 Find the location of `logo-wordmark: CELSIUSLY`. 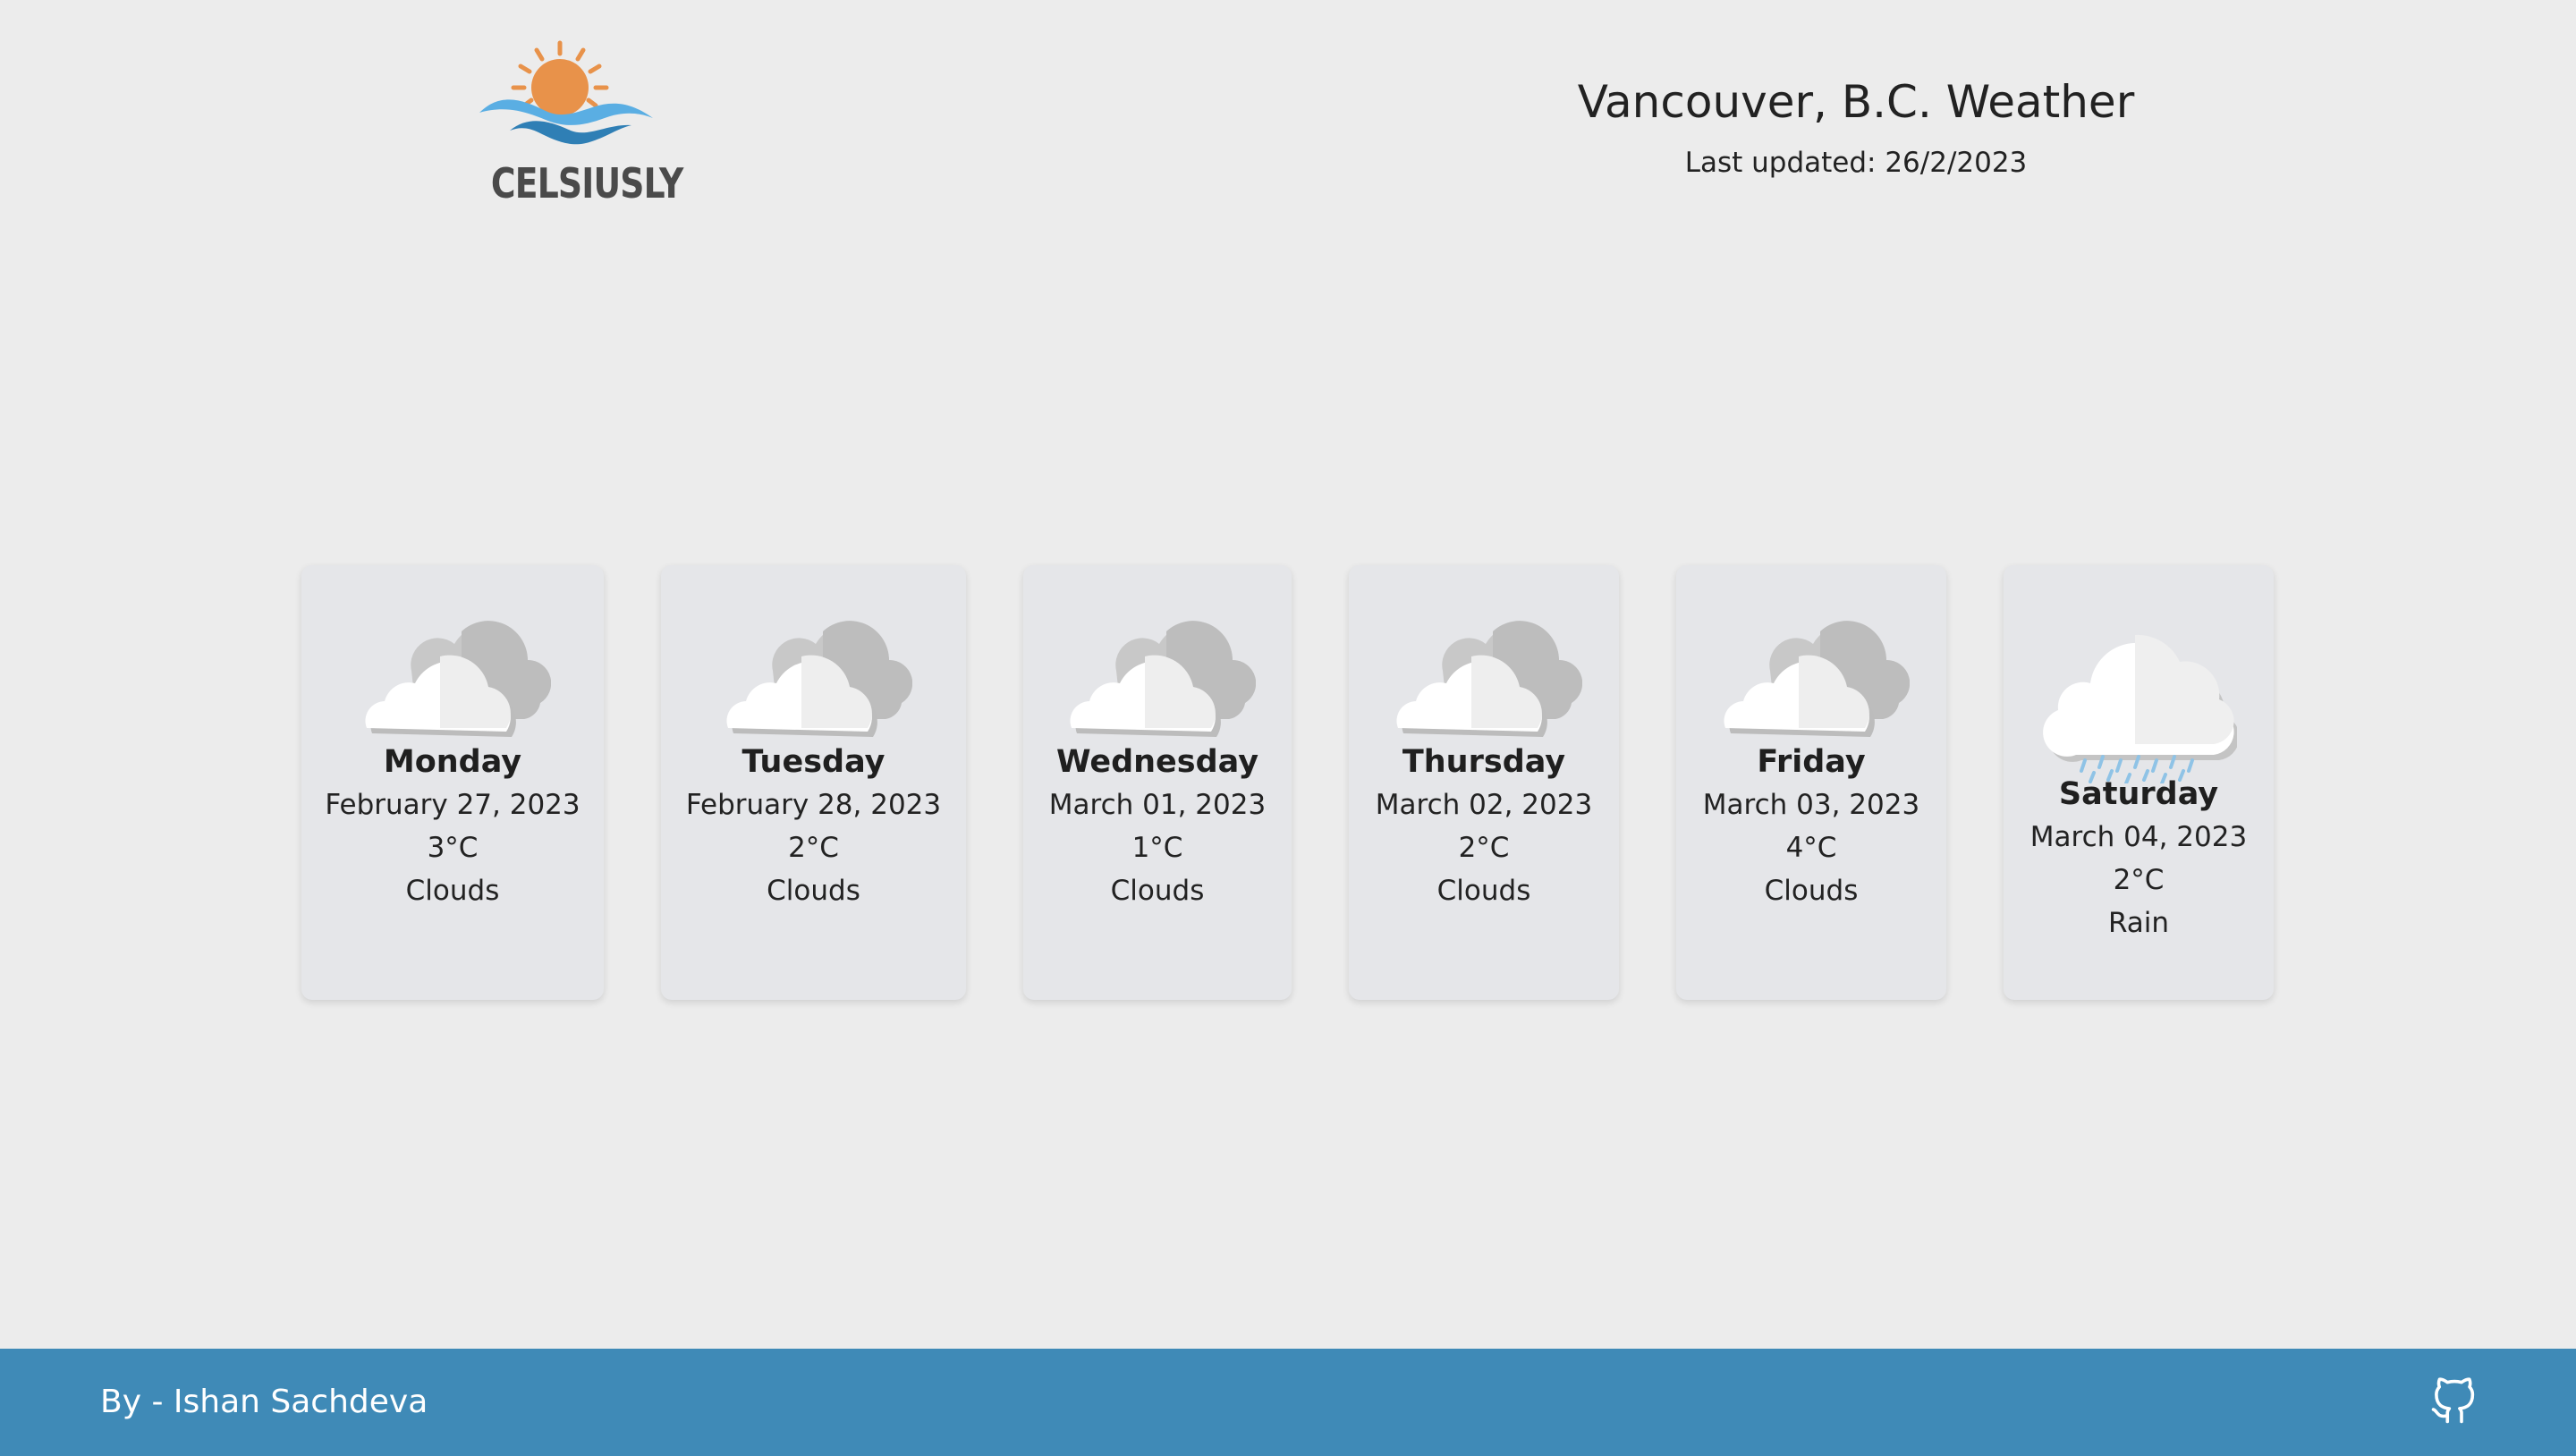

logo-wordmark: CELSIUSLY is located at coordinates (586, 183).